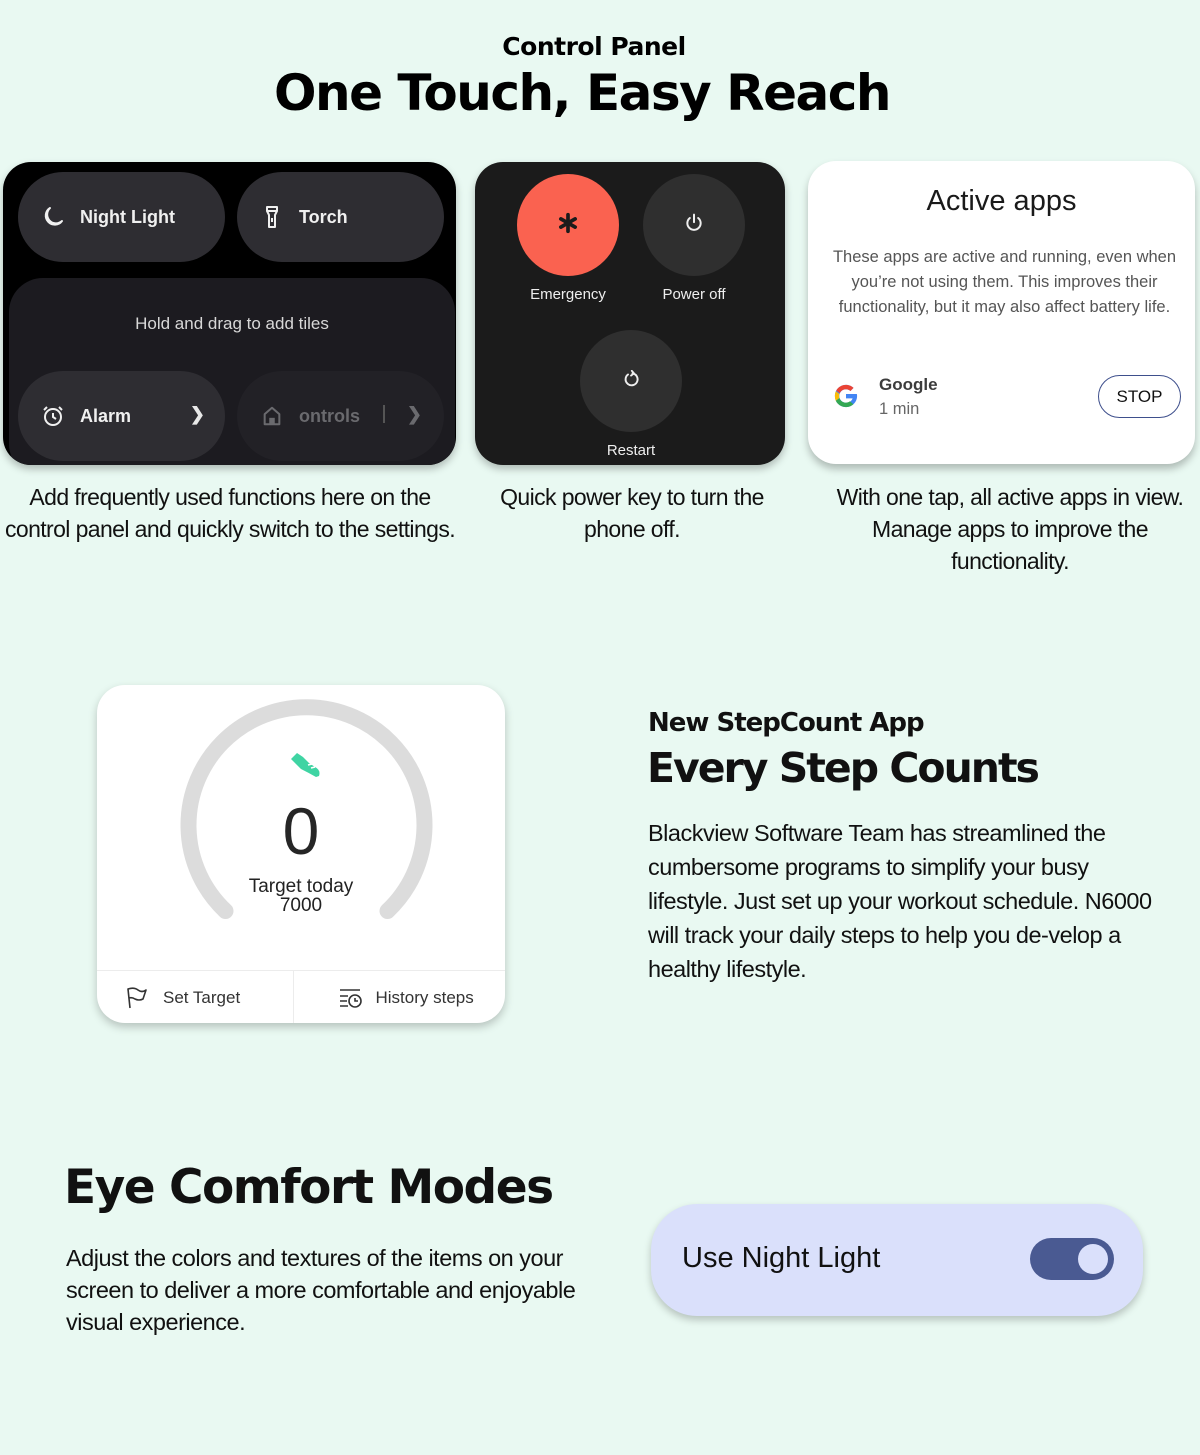  Describe the element at coordinates (582, 93) in the screenshot. I see `page-title: One Touch, Easy Reach` at that location.